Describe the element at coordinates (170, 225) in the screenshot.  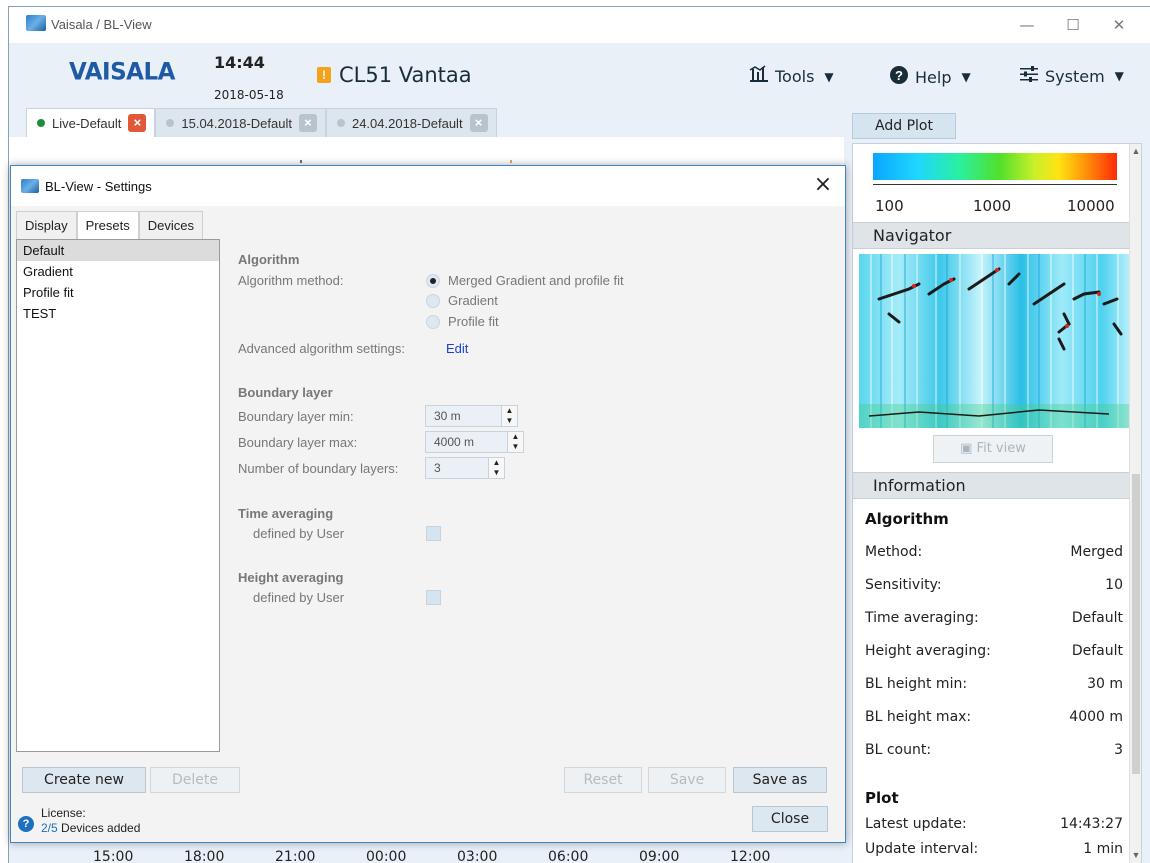
I see `tab-devices: Devices` at that location.